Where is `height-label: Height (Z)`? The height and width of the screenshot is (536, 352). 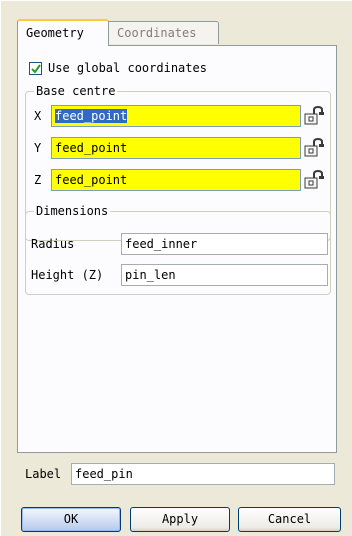
height-label: Height (Z) is located at coordinates (67, 275).